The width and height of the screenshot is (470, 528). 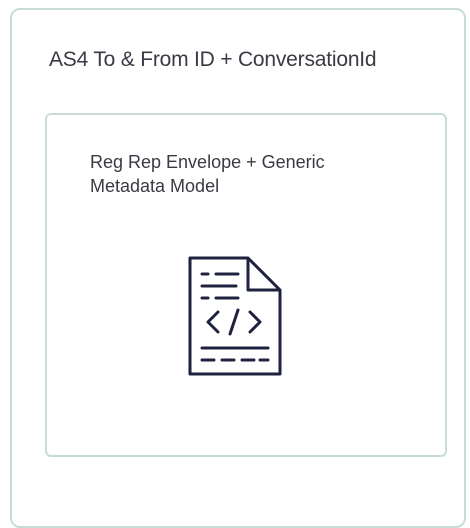 I want to click on inner-title-line-1: Reg Rep Envelope + Generic, so click(x=207, y=162).